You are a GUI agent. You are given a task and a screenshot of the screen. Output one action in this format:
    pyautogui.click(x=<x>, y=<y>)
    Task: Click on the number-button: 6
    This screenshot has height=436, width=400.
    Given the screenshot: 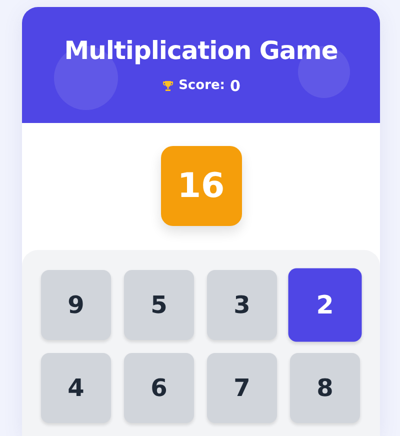 What is the action you would take?
    pyautogui.click(x=159, y=388)
    